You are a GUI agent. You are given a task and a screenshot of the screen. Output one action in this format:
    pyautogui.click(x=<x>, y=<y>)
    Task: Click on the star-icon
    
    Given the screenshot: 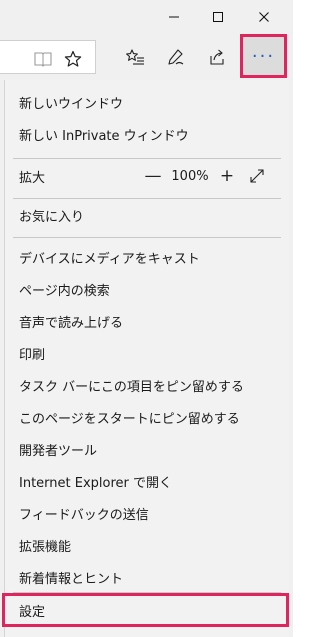 What is the action you would take?
    pyautogui.click(x=73, y=58)
    